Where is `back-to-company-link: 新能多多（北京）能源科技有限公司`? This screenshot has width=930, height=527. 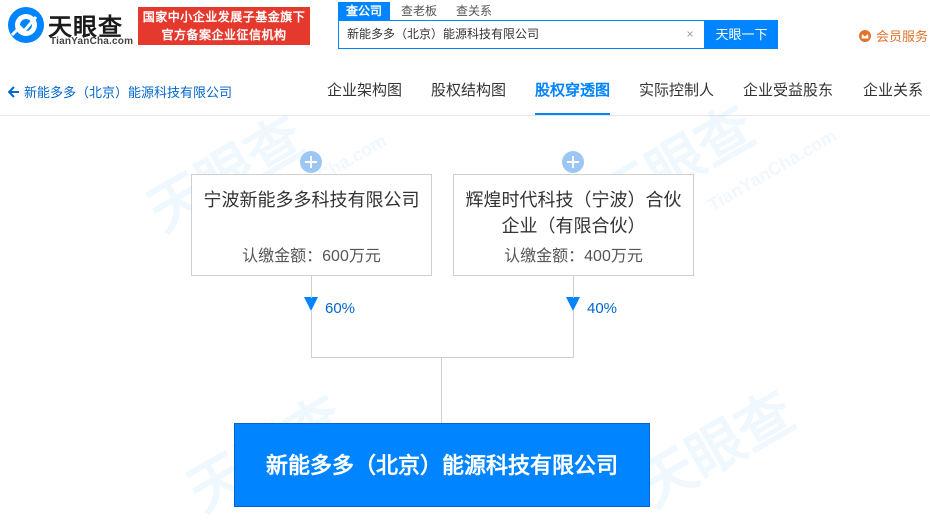 back-to-company-link: 新能多多（北京）能源科技有限公司 is located at coordinates (120, 91).